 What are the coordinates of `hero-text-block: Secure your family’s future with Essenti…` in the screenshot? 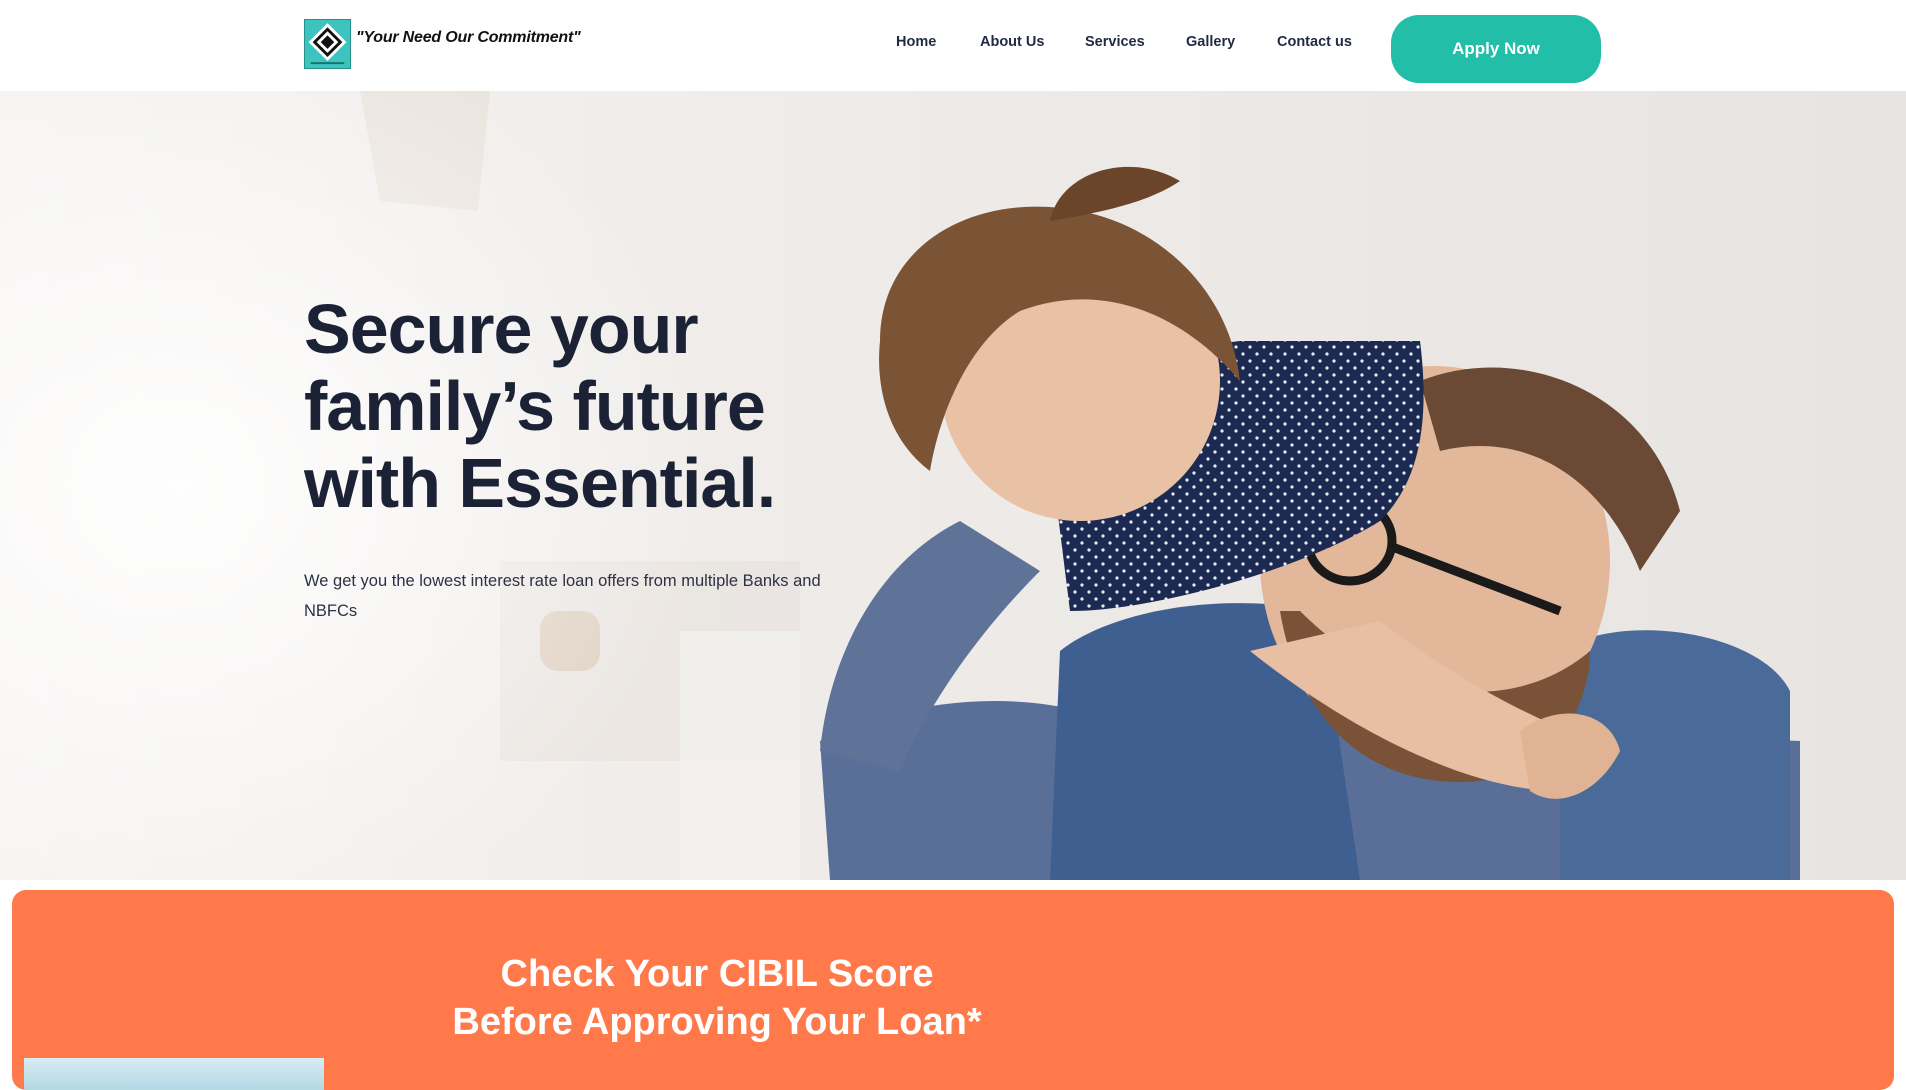 It's located at (584, 458).